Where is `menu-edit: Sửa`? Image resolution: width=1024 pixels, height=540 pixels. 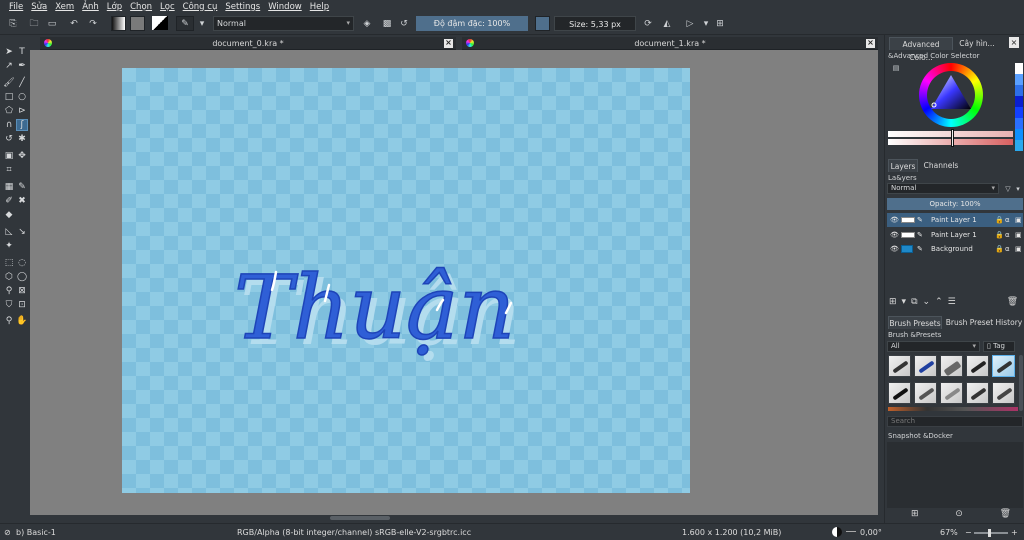 menu-edit: Sửa is located at coordinates (39, 7).